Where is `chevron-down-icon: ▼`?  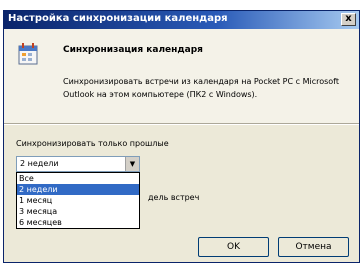 chevron-down-icon: ▼ is located at coordinates (132, 164).